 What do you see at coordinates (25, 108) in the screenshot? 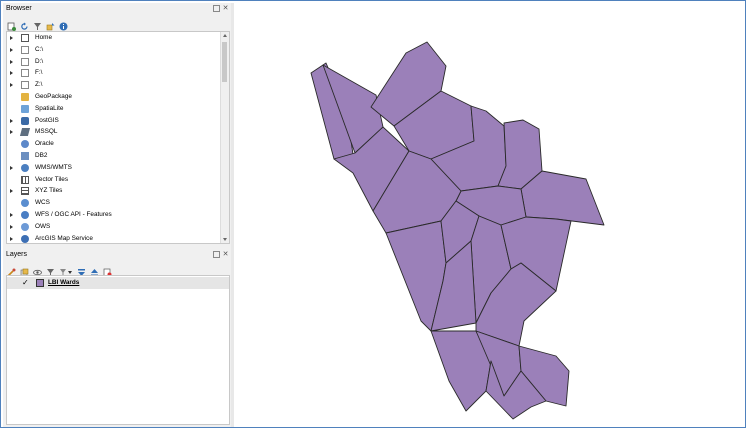
I see `spatialite-icon` at bounding box center [25, 108].